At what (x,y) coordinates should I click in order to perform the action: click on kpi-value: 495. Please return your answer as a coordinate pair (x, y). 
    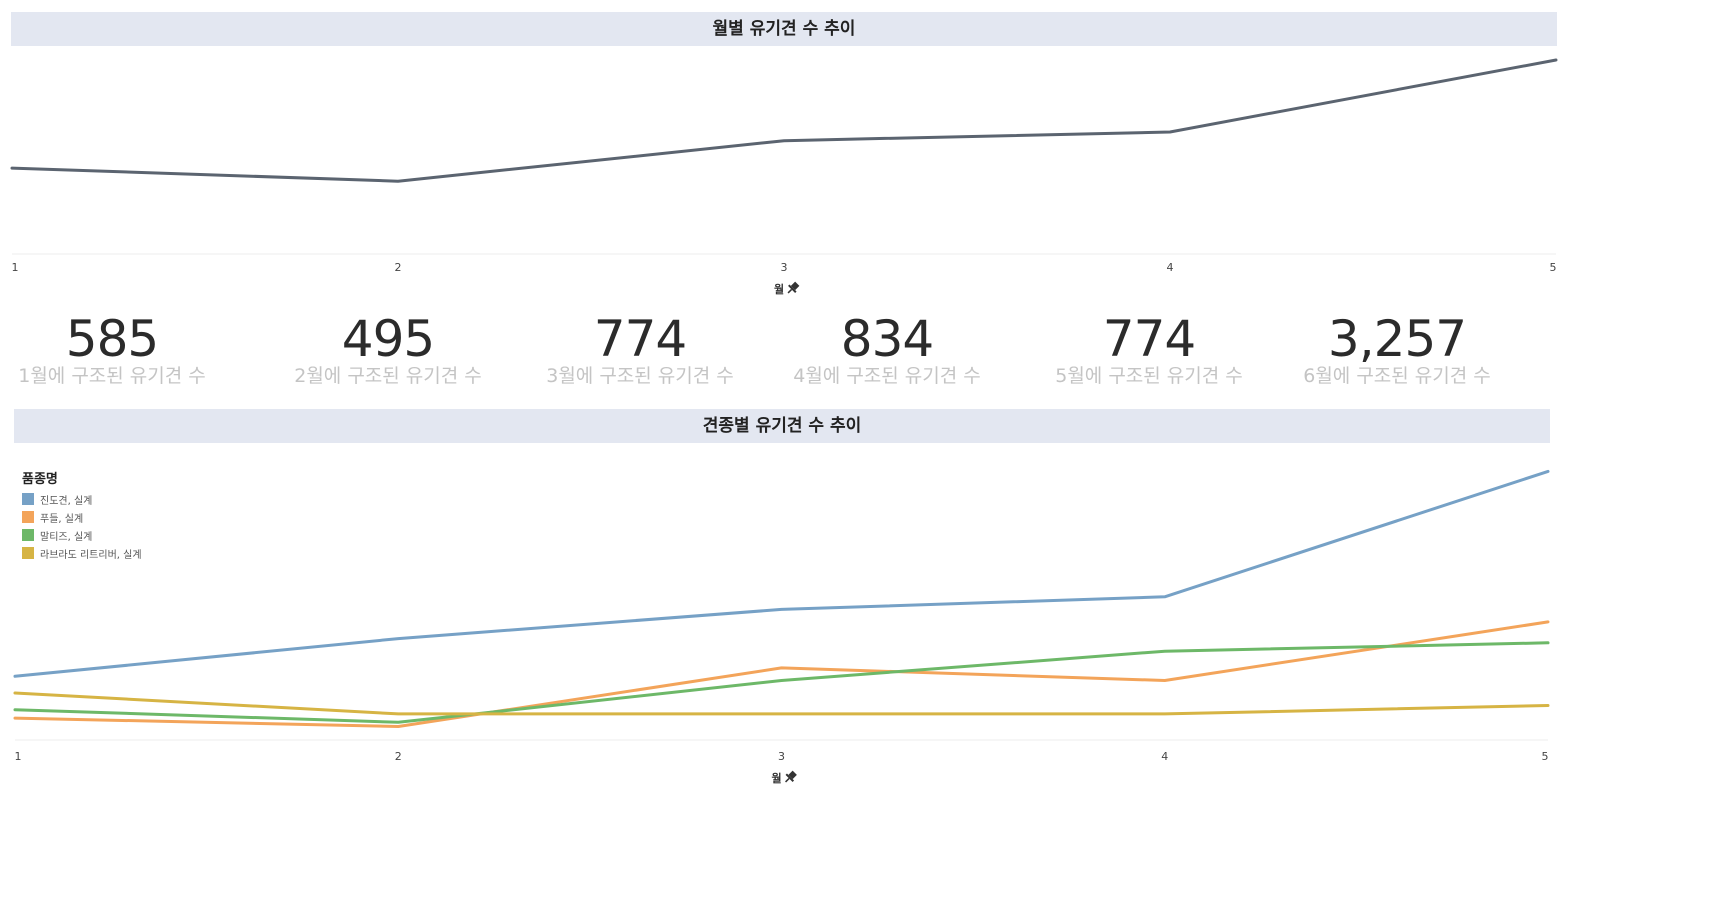
    Looking at the image, I should click on (388, 339).